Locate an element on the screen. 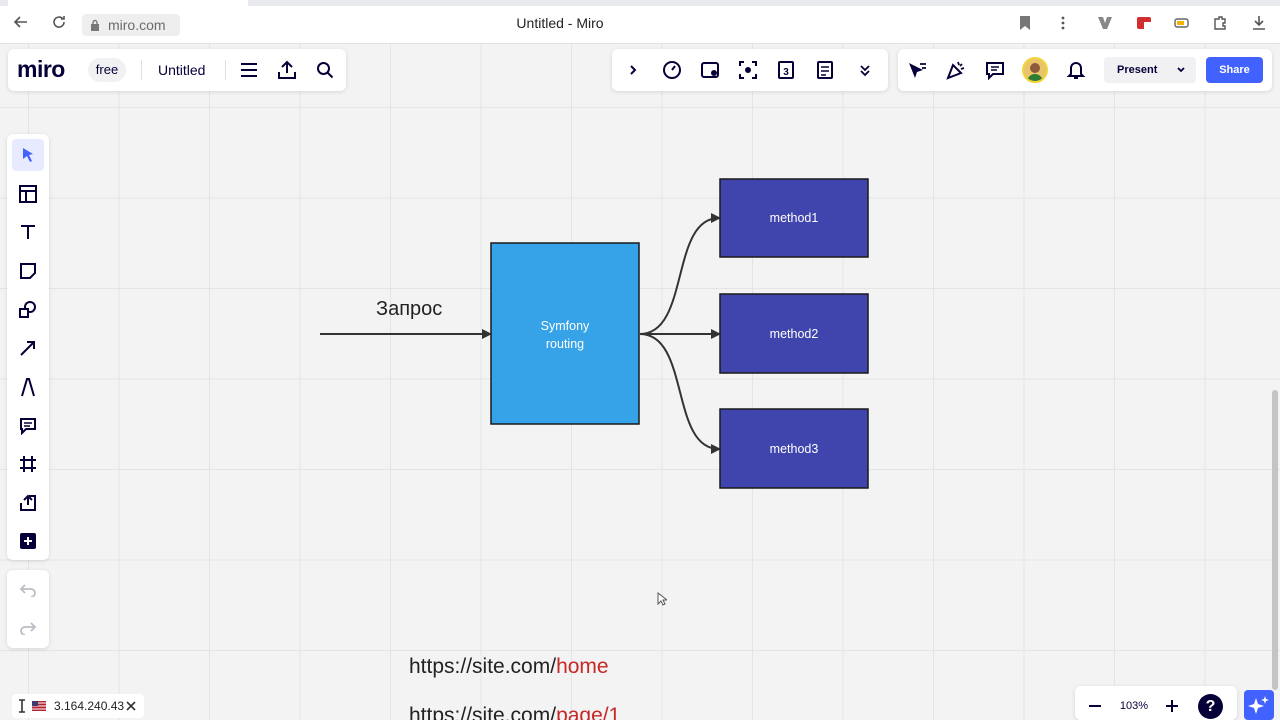 Image resolution: width=1280 pixels, height=720 pixels. url-example-1: https://site.com/home is located at coordinates (509, 667).